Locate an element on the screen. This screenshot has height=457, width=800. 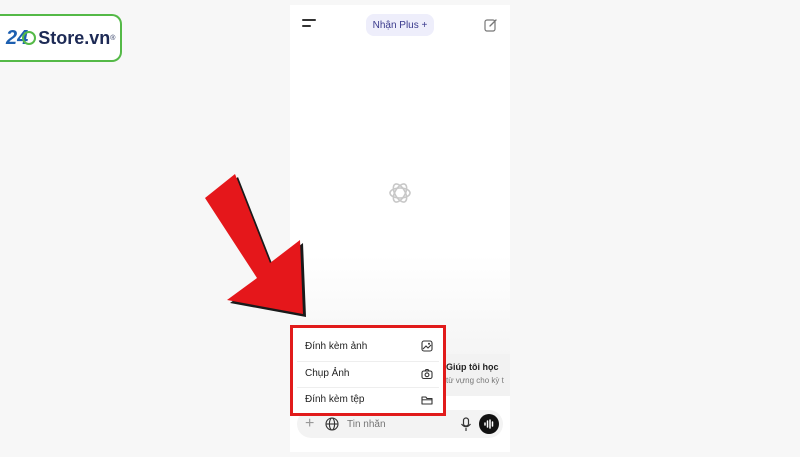
logo-registered: ® is located at coordinates (113, 38).